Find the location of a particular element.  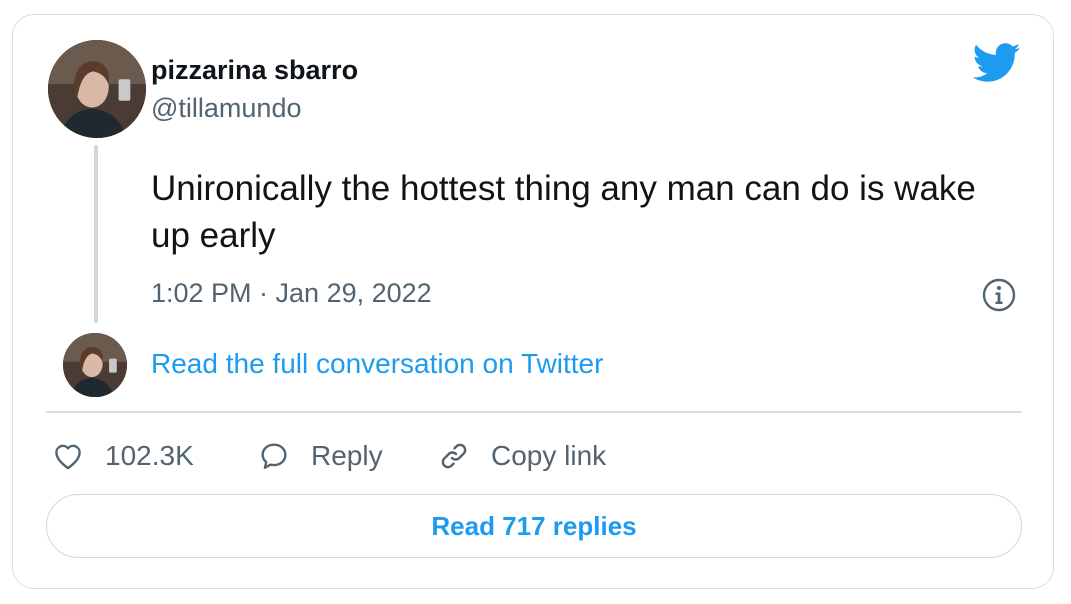

author-display-name: pizzarina sbarro is located at coordinates (254, 70).